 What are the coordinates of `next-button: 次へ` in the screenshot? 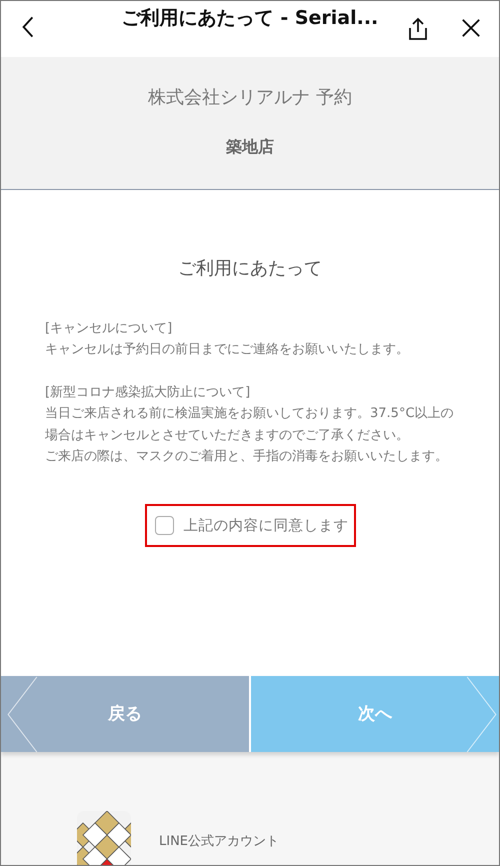 It's located at (375, 714).